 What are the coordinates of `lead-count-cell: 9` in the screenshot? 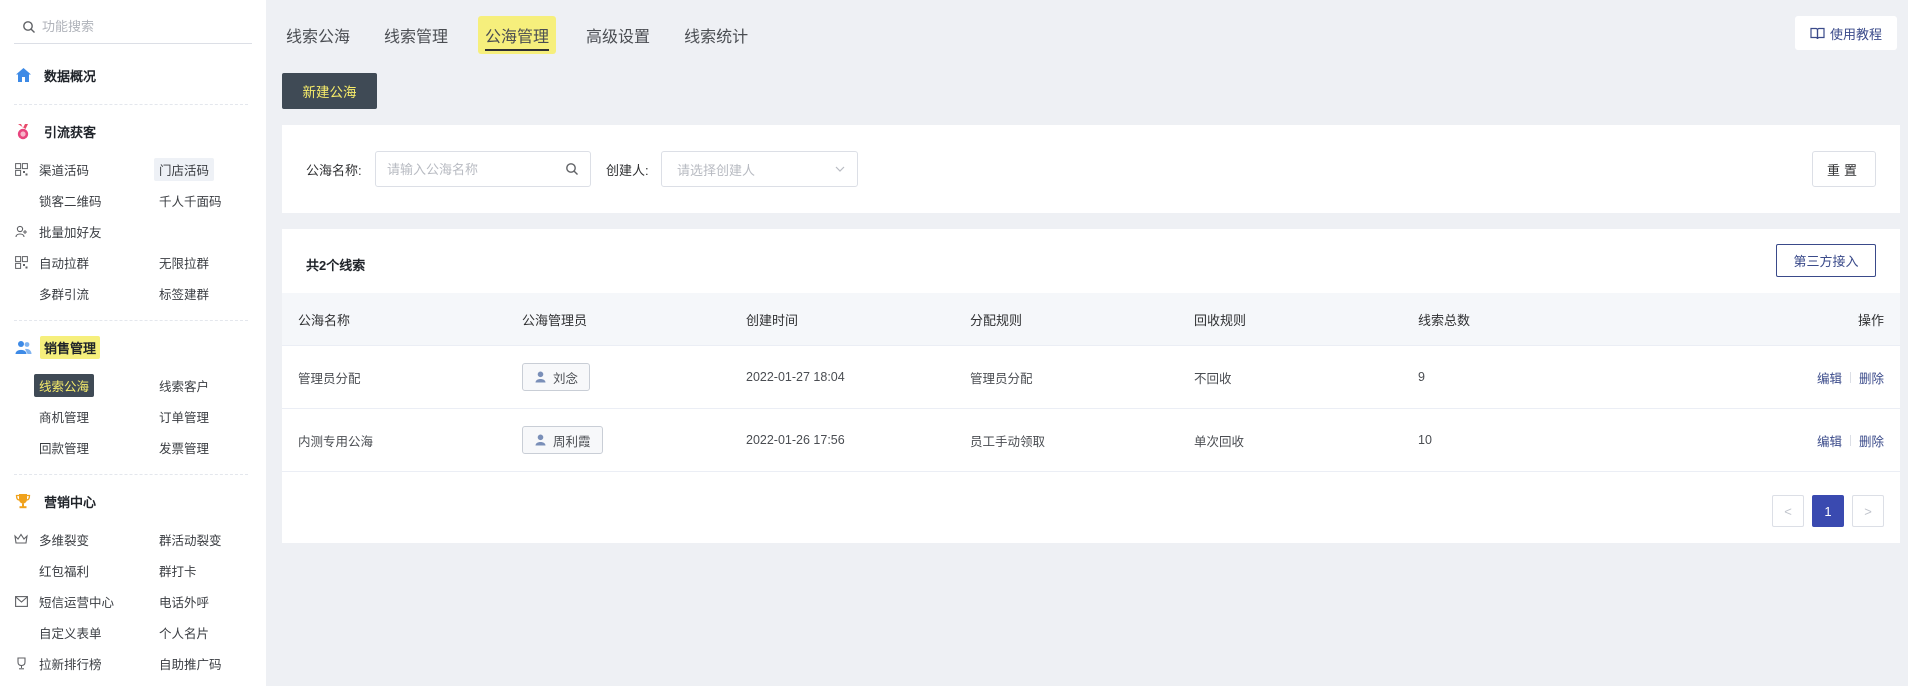 It's located at (1421, 377).